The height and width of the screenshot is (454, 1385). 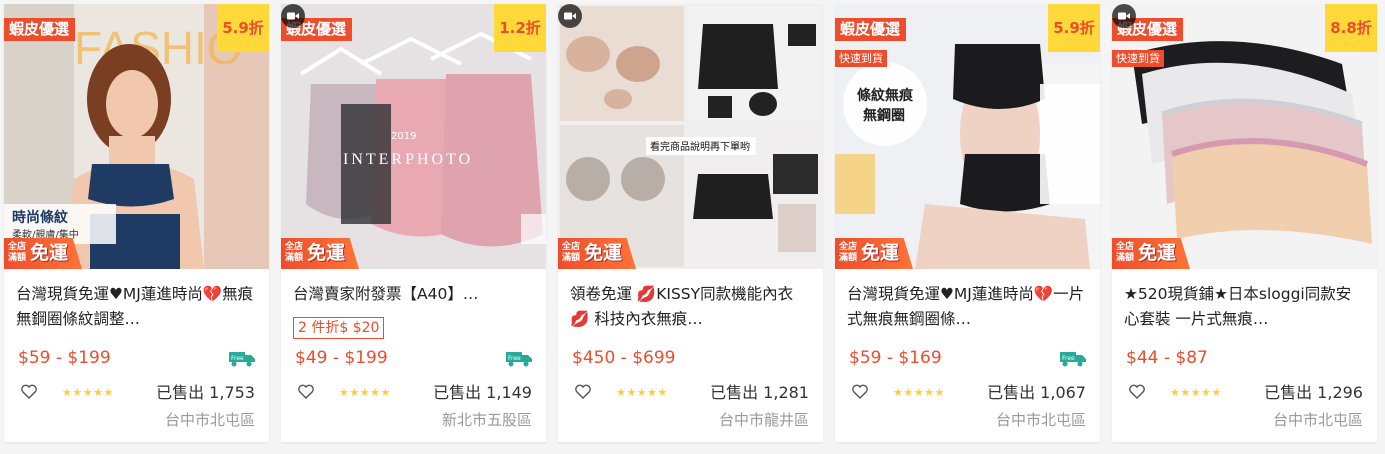 I want to click on product-photo: 看完商品說明再下單哟, so click(x=690, y=136).